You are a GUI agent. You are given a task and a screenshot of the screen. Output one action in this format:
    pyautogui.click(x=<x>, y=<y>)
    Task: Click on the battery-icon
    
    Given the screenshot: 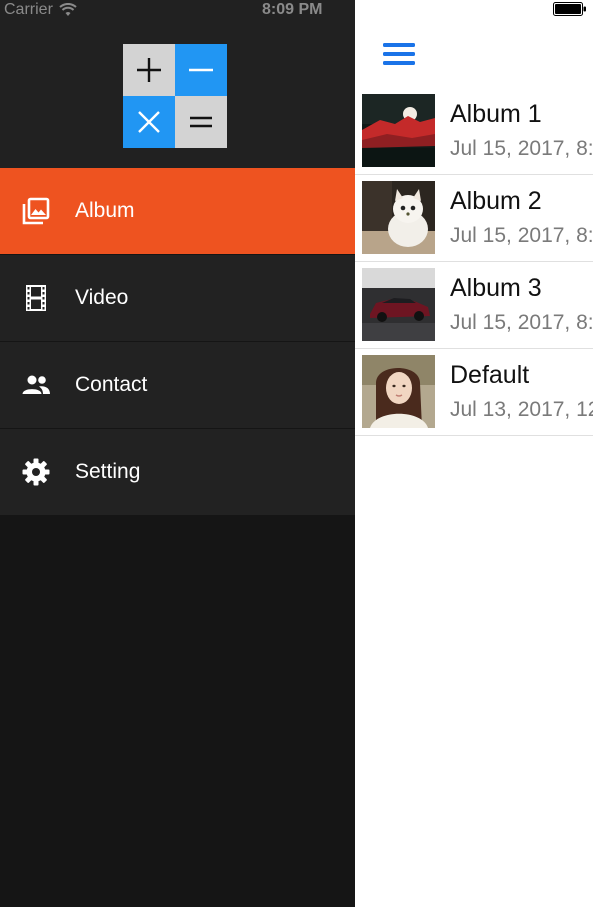 What is the action you would take?
    pyautogui.click(x=569, y=9)
    